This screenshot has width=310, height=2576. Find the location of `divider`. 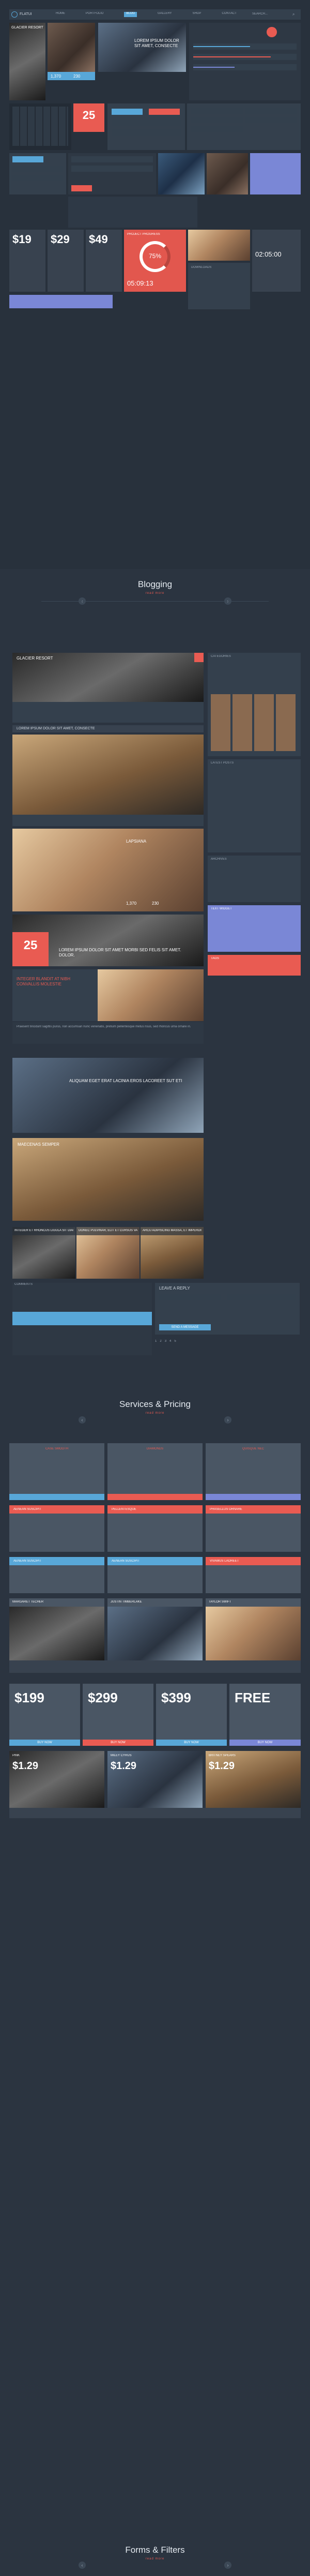

divider is located at coordinates (155, 601).